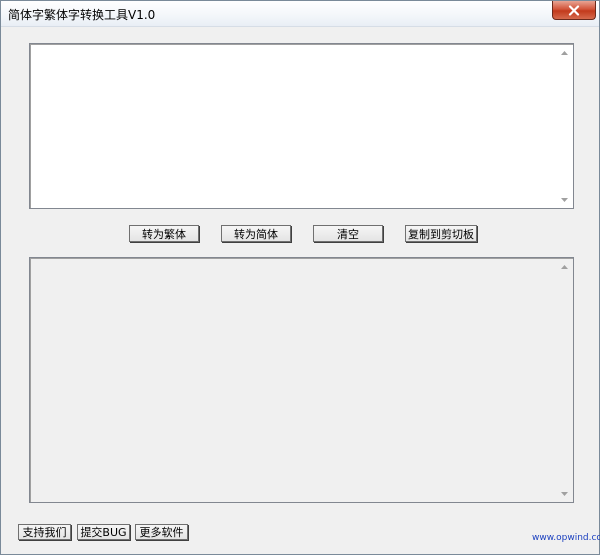 The image size is (600, 555). Describe the element at coordinates (441, 233) in the screenshot. I see `copy-to-clipboard-button: 复制到剪切板` at that location.